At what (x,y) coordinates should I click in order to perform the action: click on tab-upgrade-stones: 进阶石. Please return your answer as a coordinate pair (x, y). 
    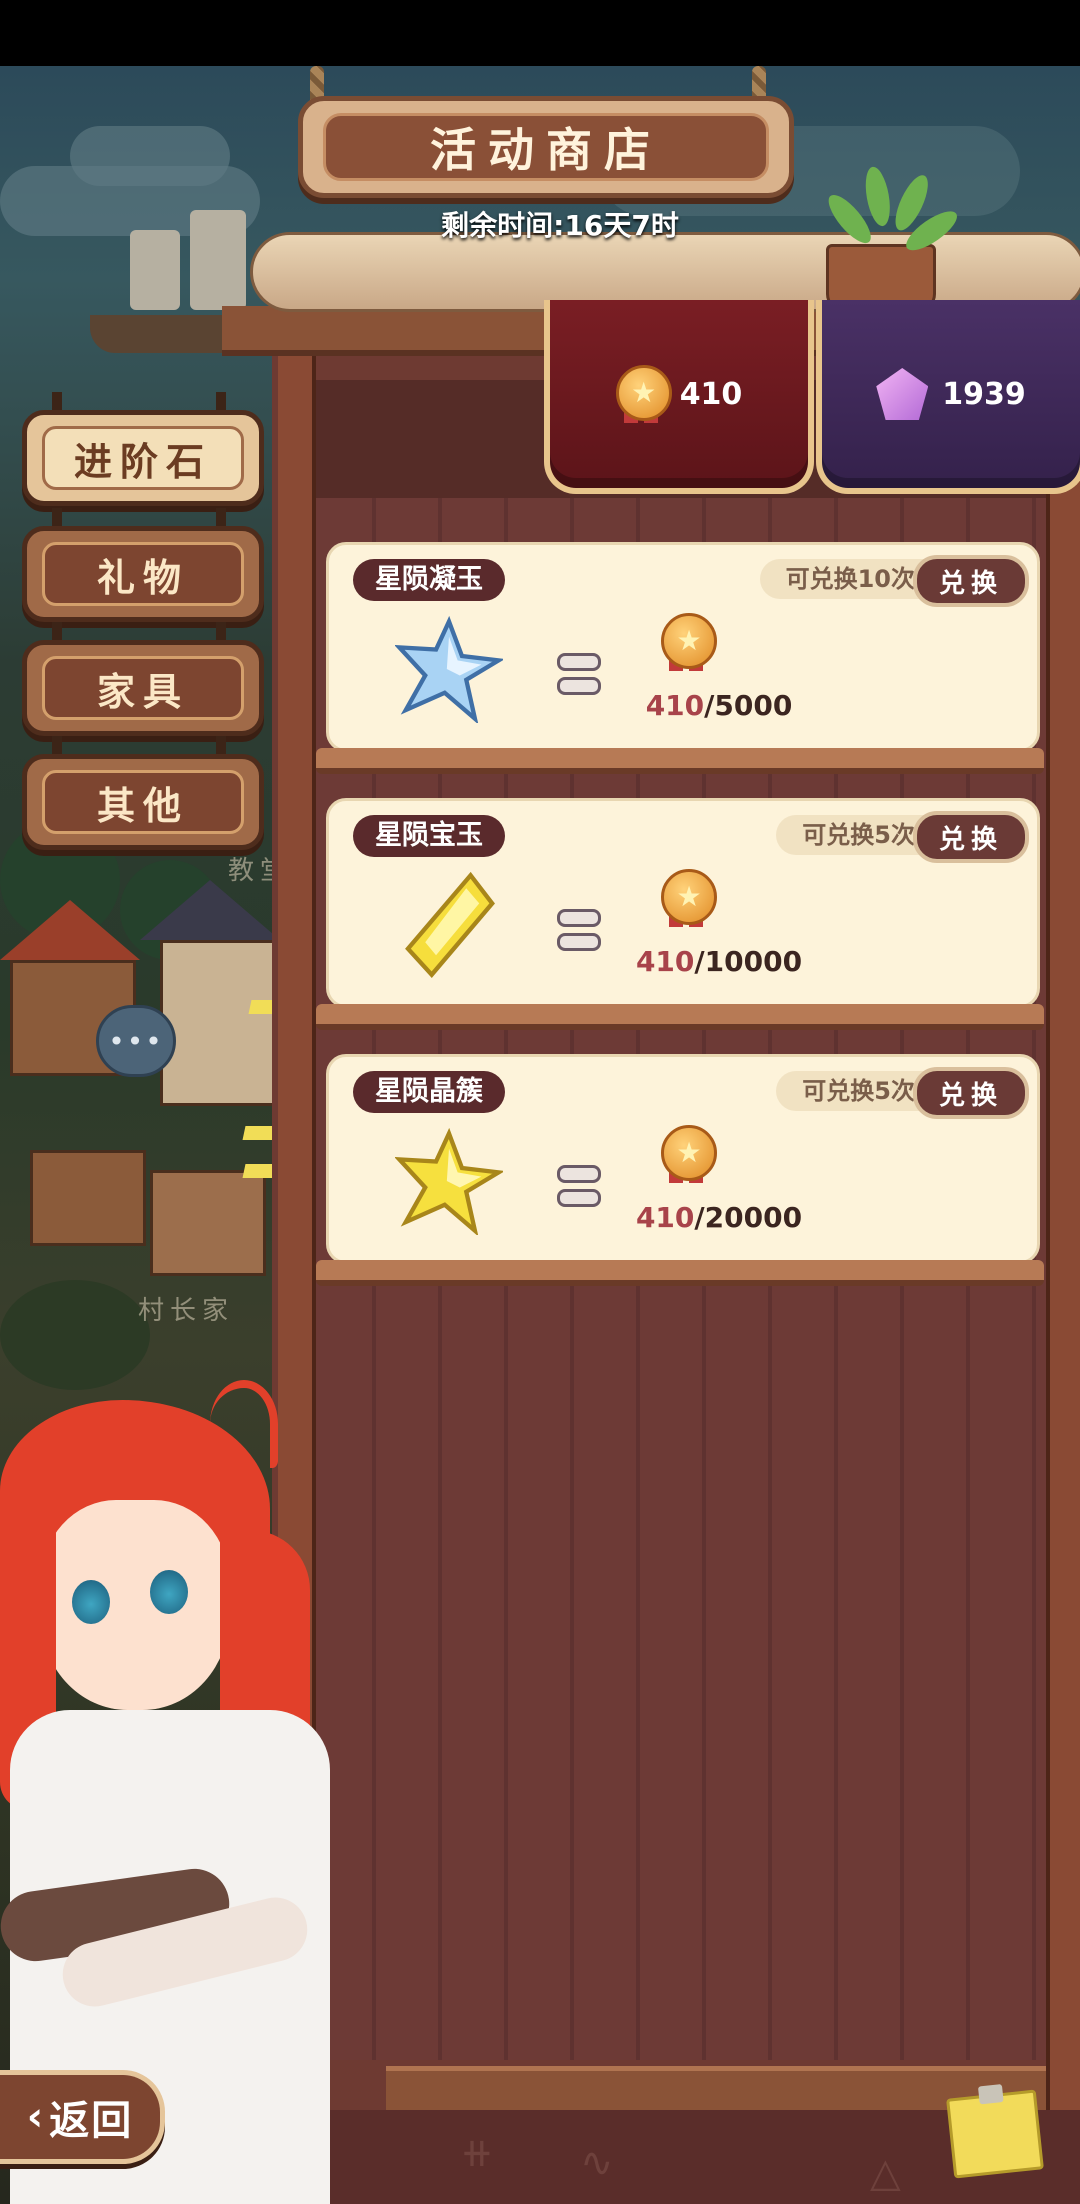
    Looking at the image, I should click on (143, 458).